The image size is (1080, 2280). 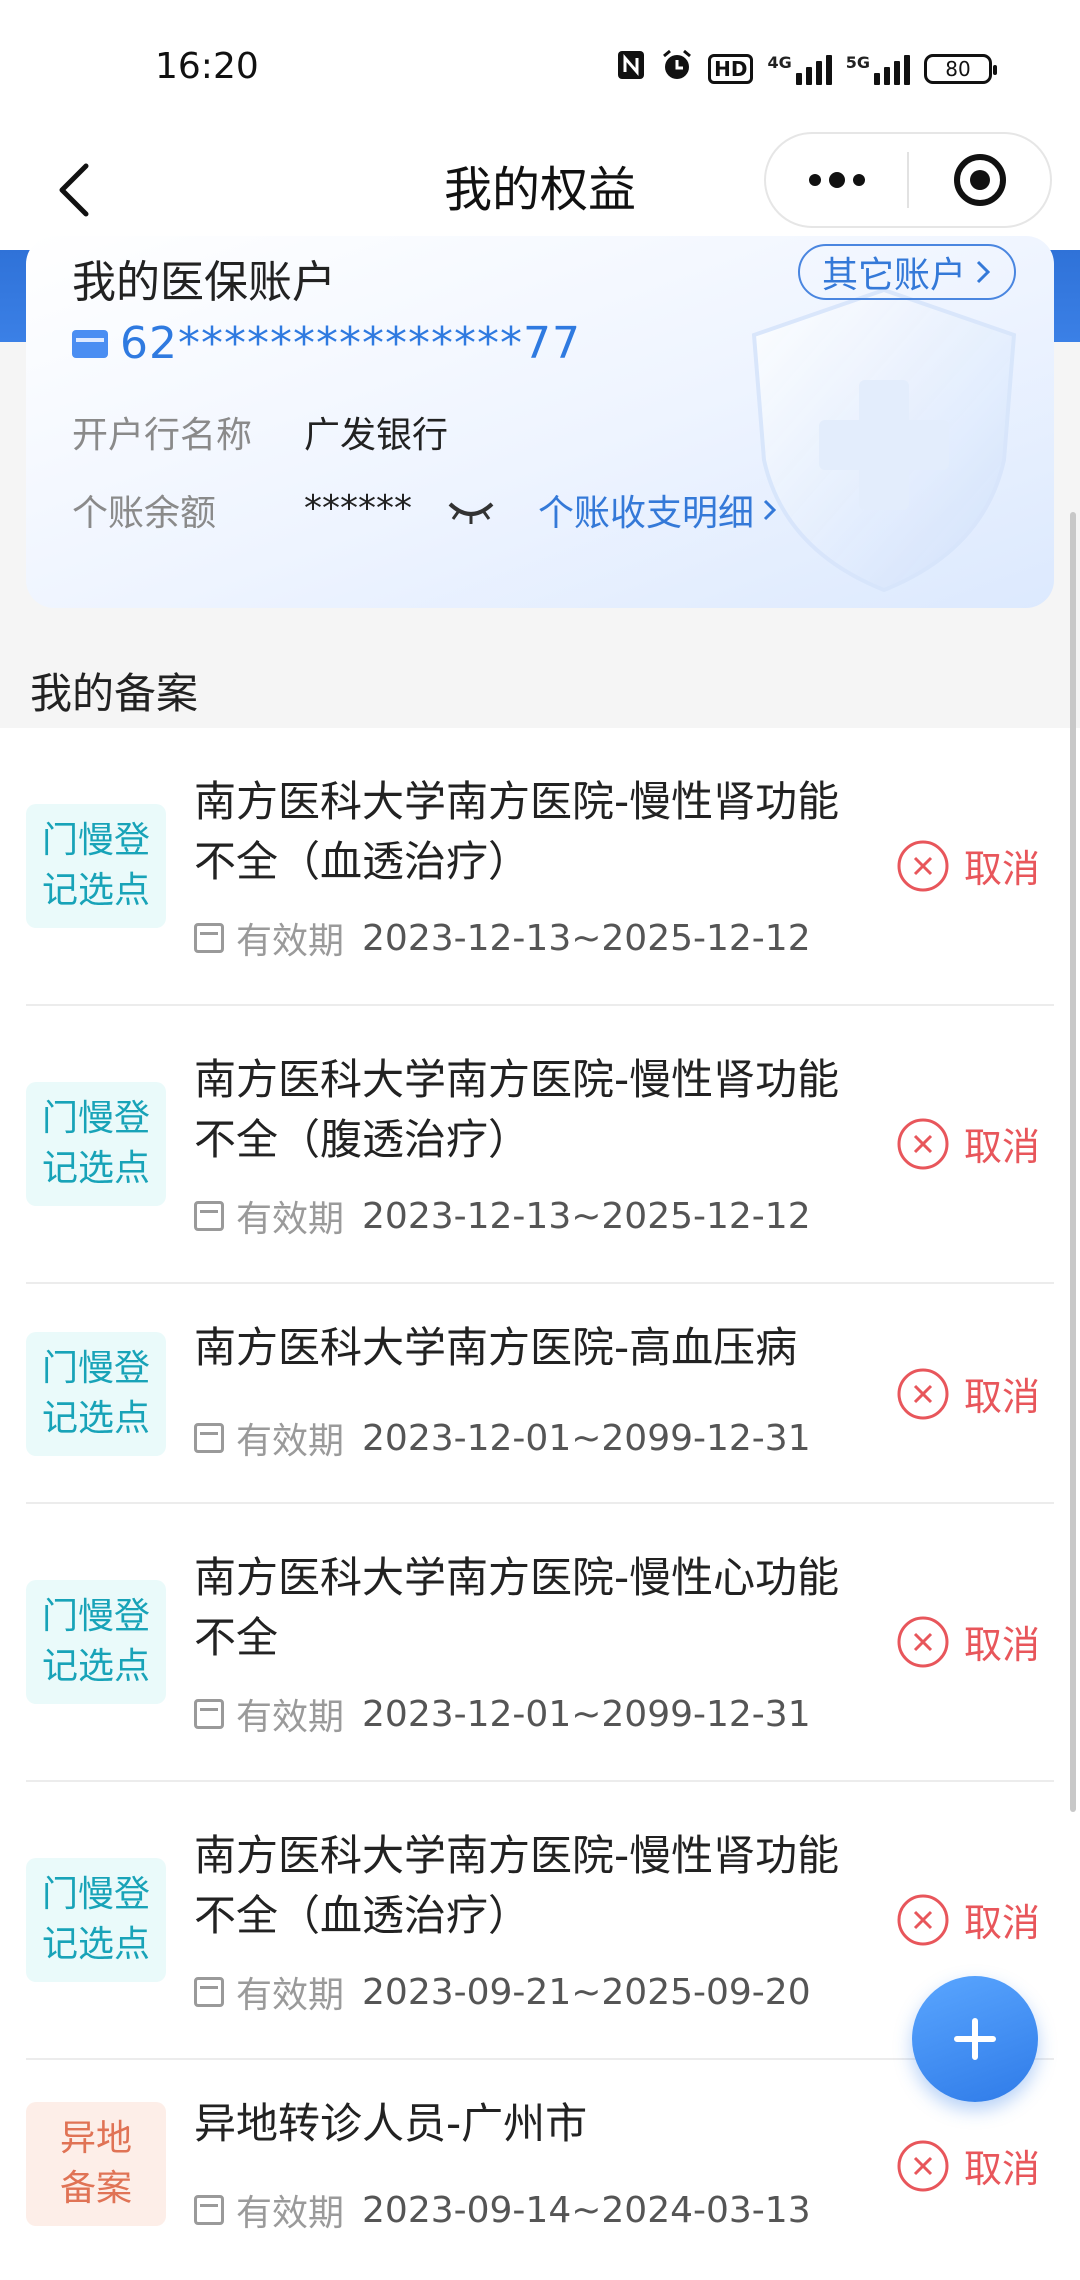 I want to click on item-title: 南方医科大学南方医院-高血压病, so click(x=496, y=1347).